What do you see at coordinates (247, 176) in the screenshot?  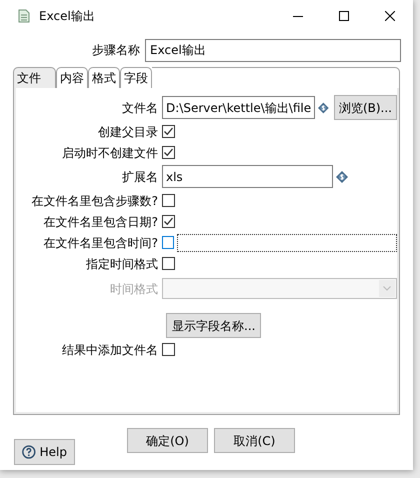 I see `text-field: xls` at bounding box center [247, 176].